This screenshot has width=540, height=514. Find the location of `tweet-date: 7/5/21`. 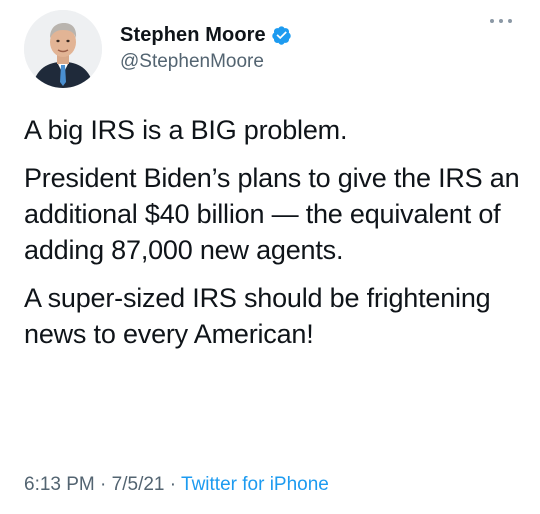

tweet-date: 7/5/21 is located at coordinates (138, 484).